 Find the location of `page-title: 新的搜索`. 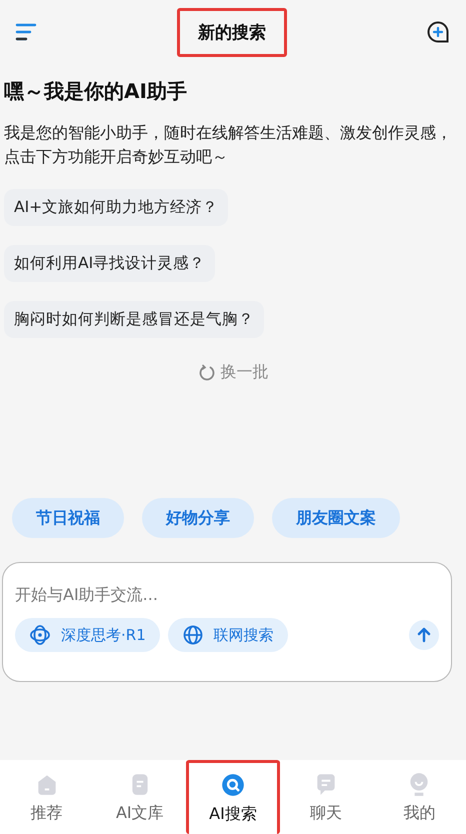

page-title: 新的搜索 is located at coordinates (232, 32).